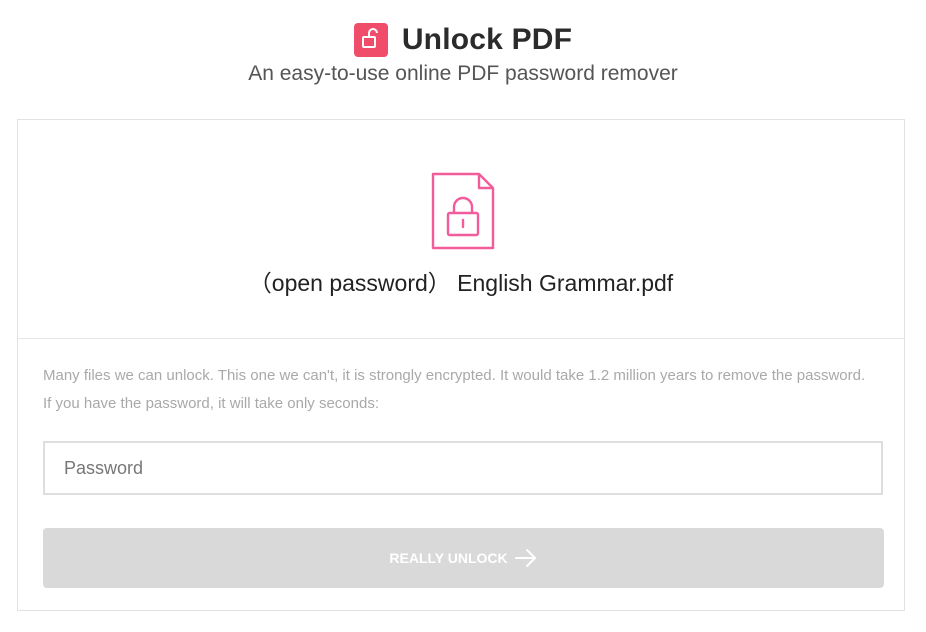 The height and width of the screenshot is (632, 926). I want to click on title-row: Unlock PDF, so click(463, 40).